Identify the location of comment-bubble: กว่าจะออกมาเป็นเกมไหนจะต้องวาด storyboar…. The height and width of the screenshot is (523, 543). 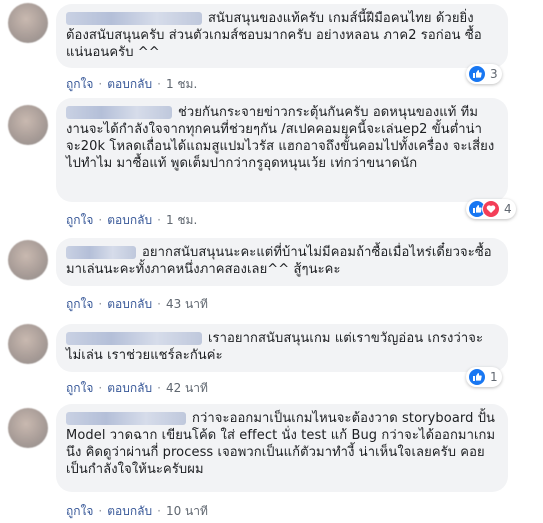
(282, 448).